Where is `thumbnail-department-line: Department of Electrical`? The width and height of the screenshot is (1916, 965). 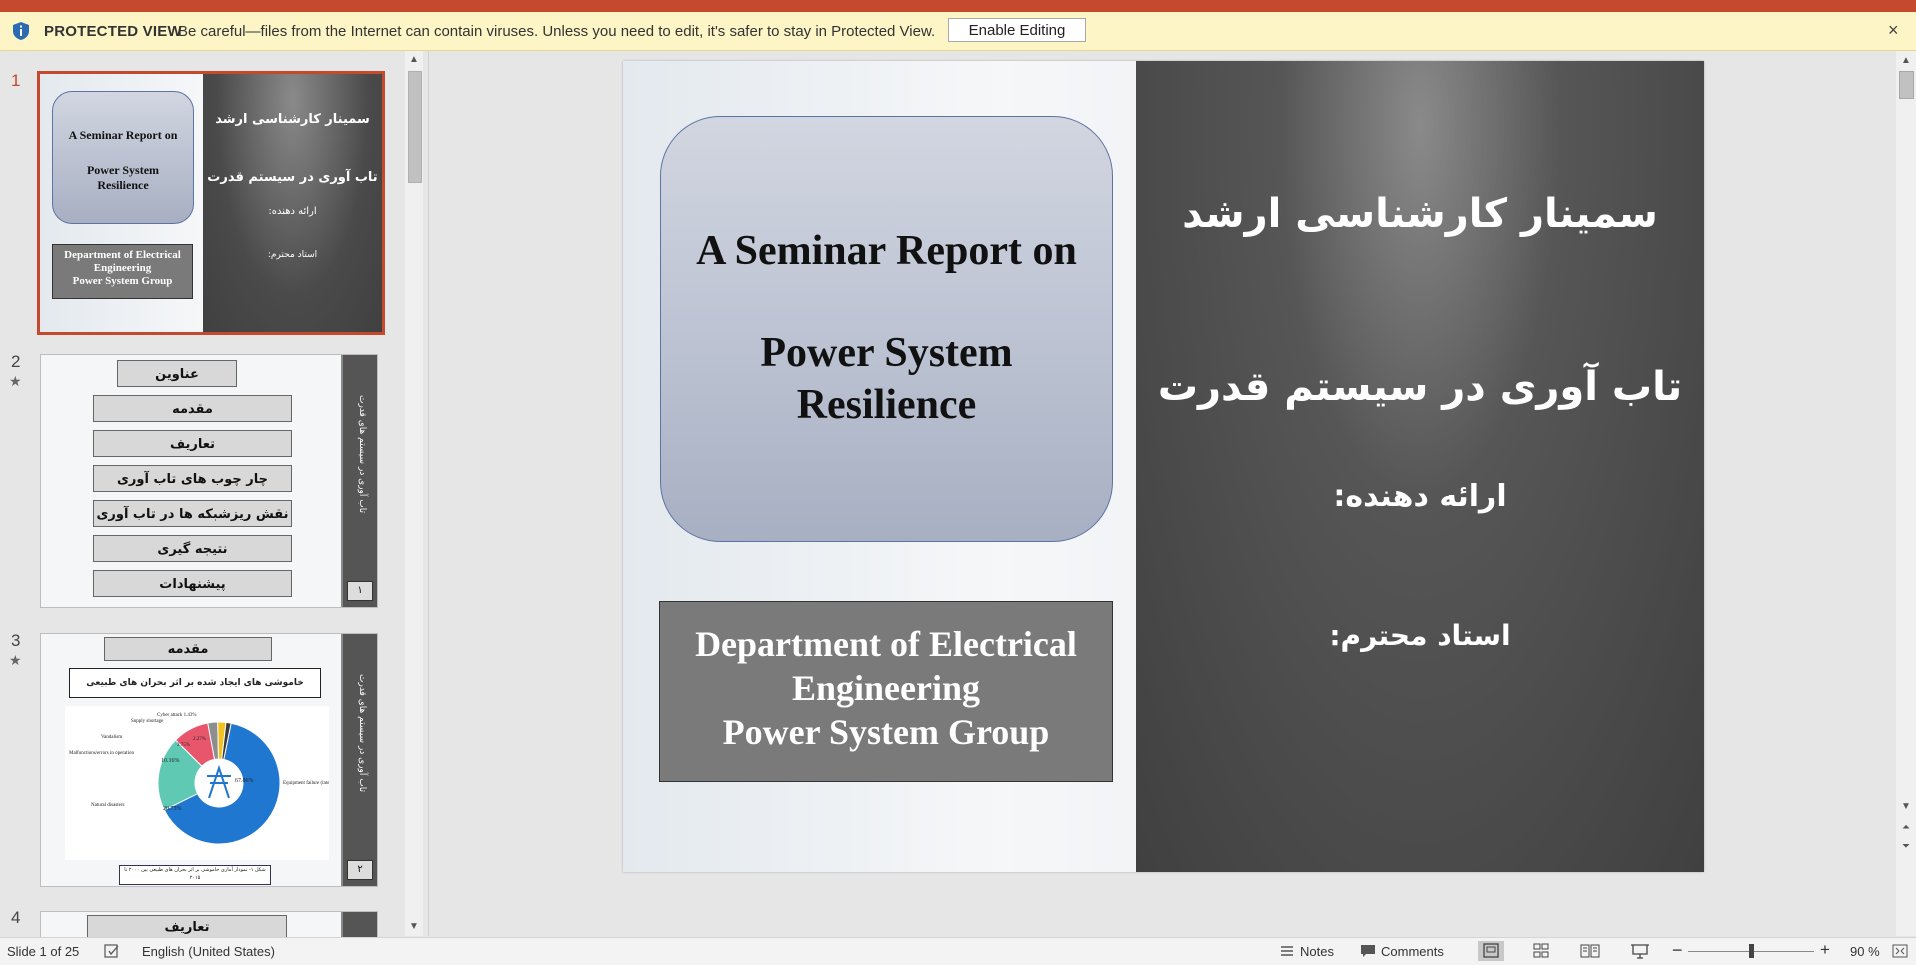 thumbnail-department-line: Department of Electrical is located at coordinates (122, 255).